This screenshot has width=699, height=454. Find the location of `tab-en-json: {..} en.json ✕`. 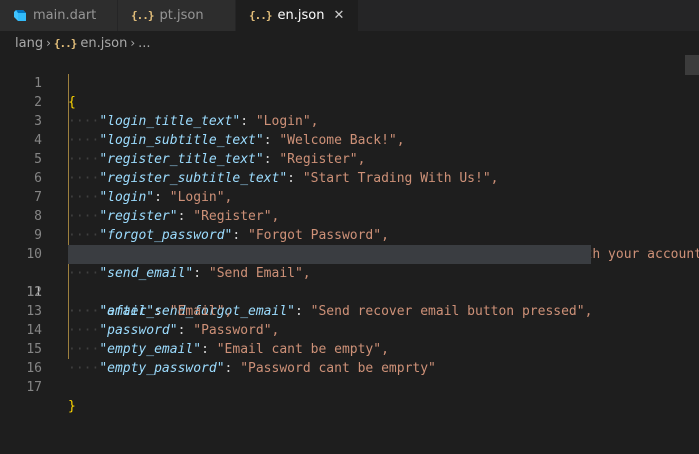

tab-en-json: {..} en.json ✕ is located at coordinates (297, 15).